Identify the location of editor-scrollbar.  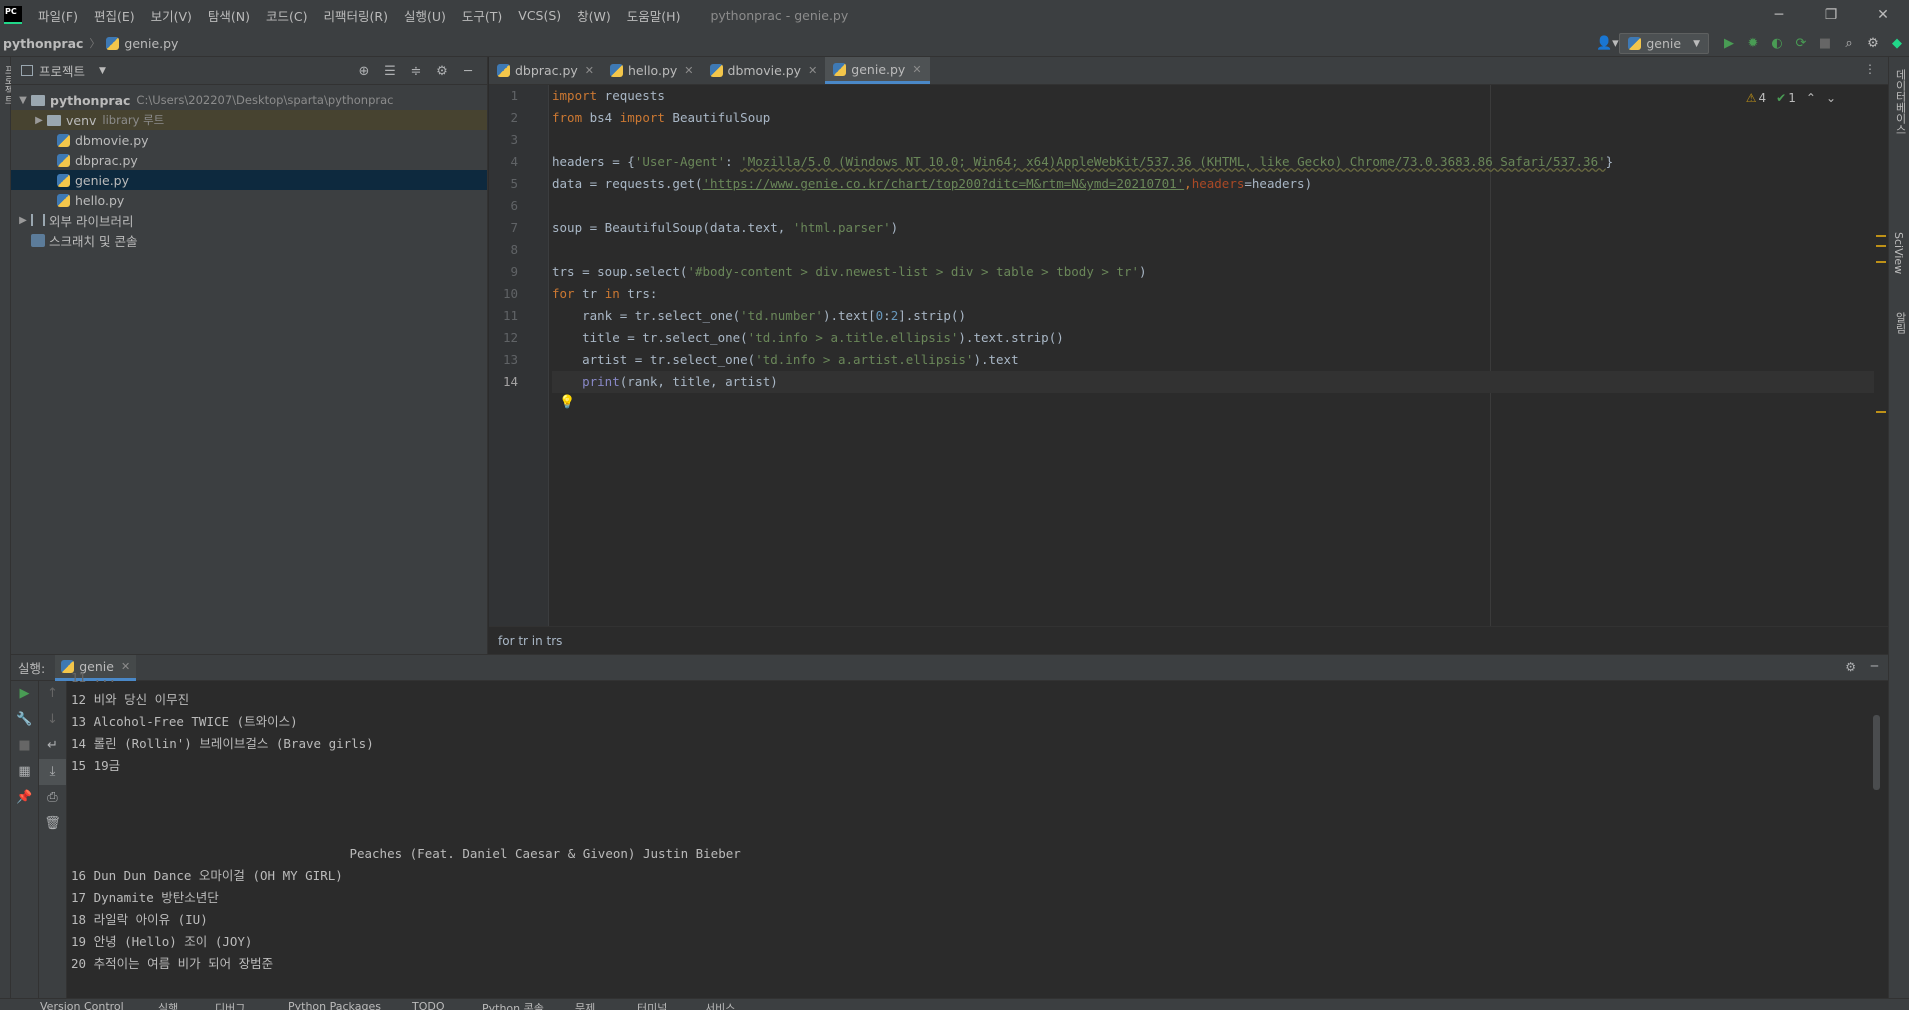
(1881, 355).